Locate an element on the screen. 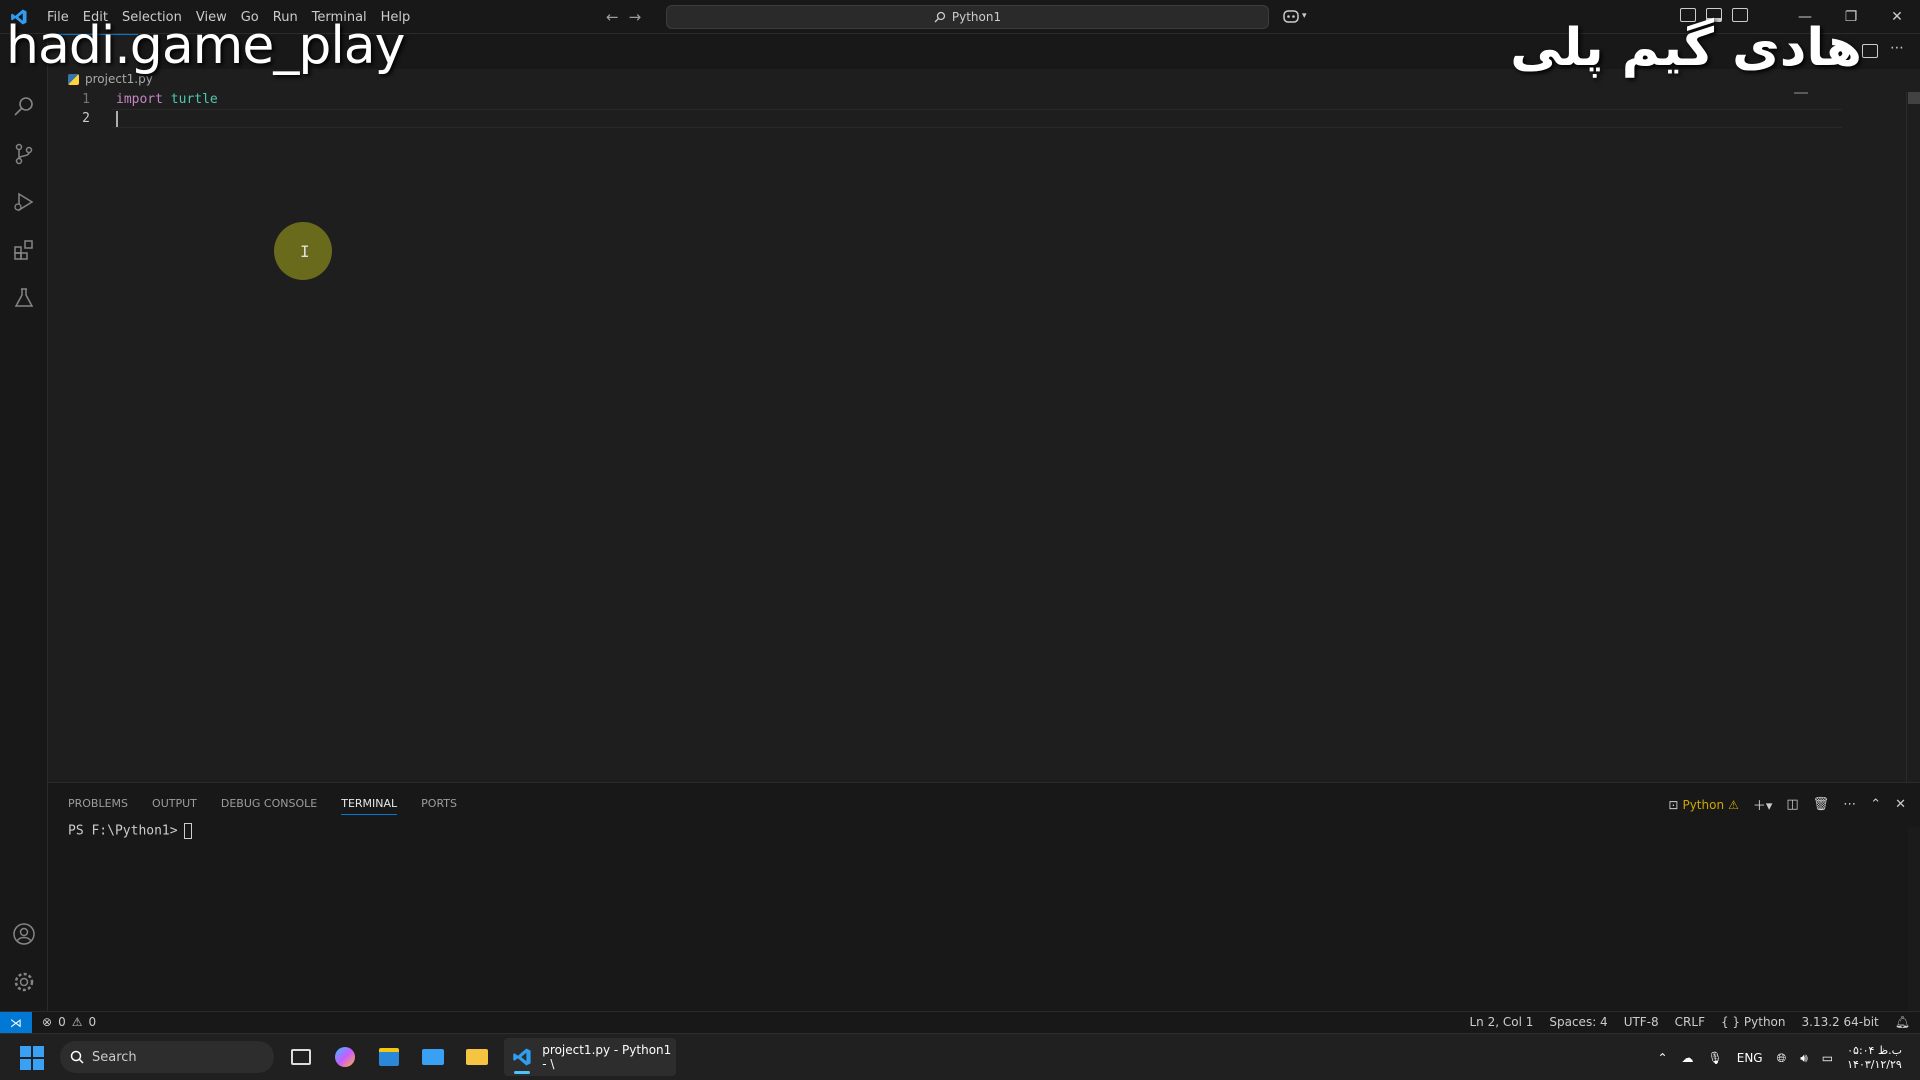 The image size is (1920, 1080). line-ending: CRLF is located at coordinates (1690, 1022).